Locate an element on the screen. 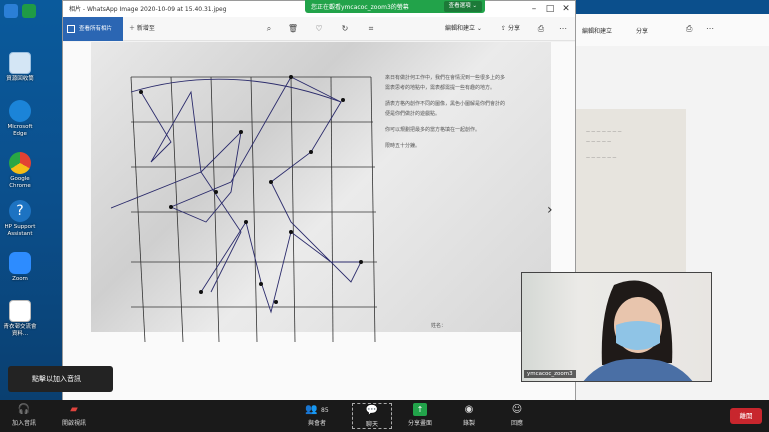 This screenshot has width=769, height=432. edit-create-label: 編輯和建立 is located at coordinates (460, 28).